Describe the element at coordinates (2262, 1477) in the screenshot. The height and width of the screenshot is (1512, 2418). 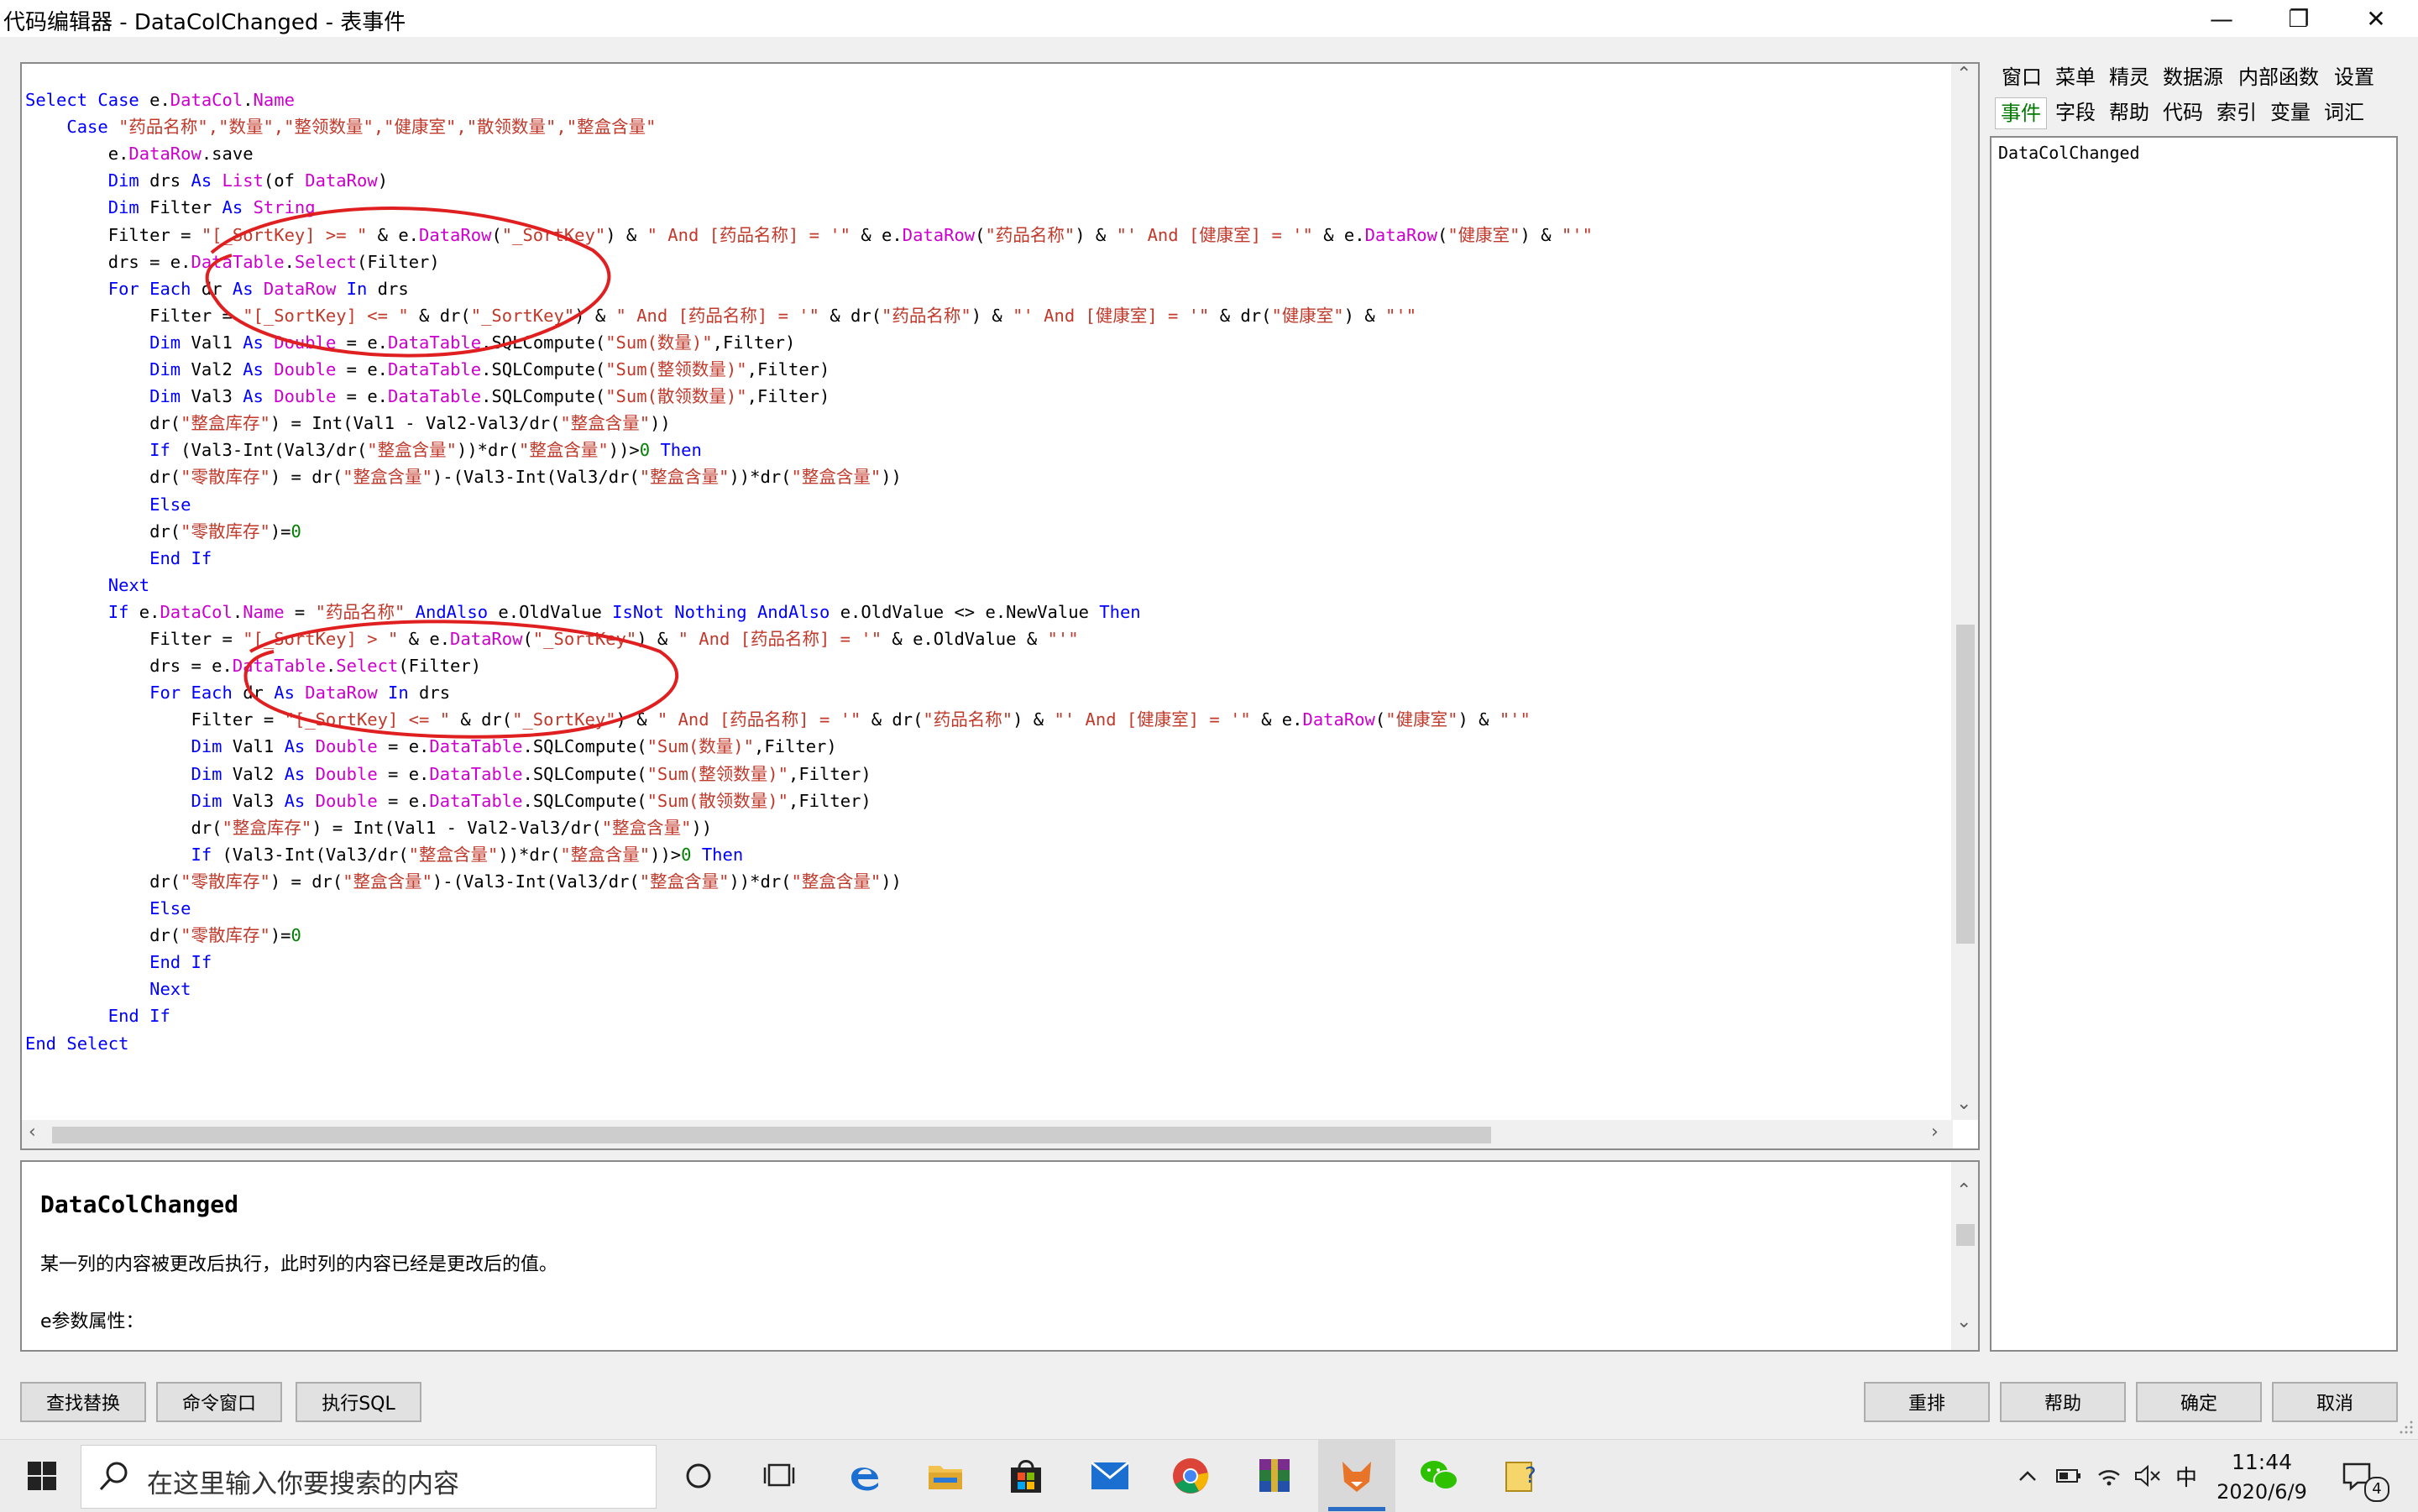
I see `taskbar-clock: 11:44 2020/6/9` at that location.